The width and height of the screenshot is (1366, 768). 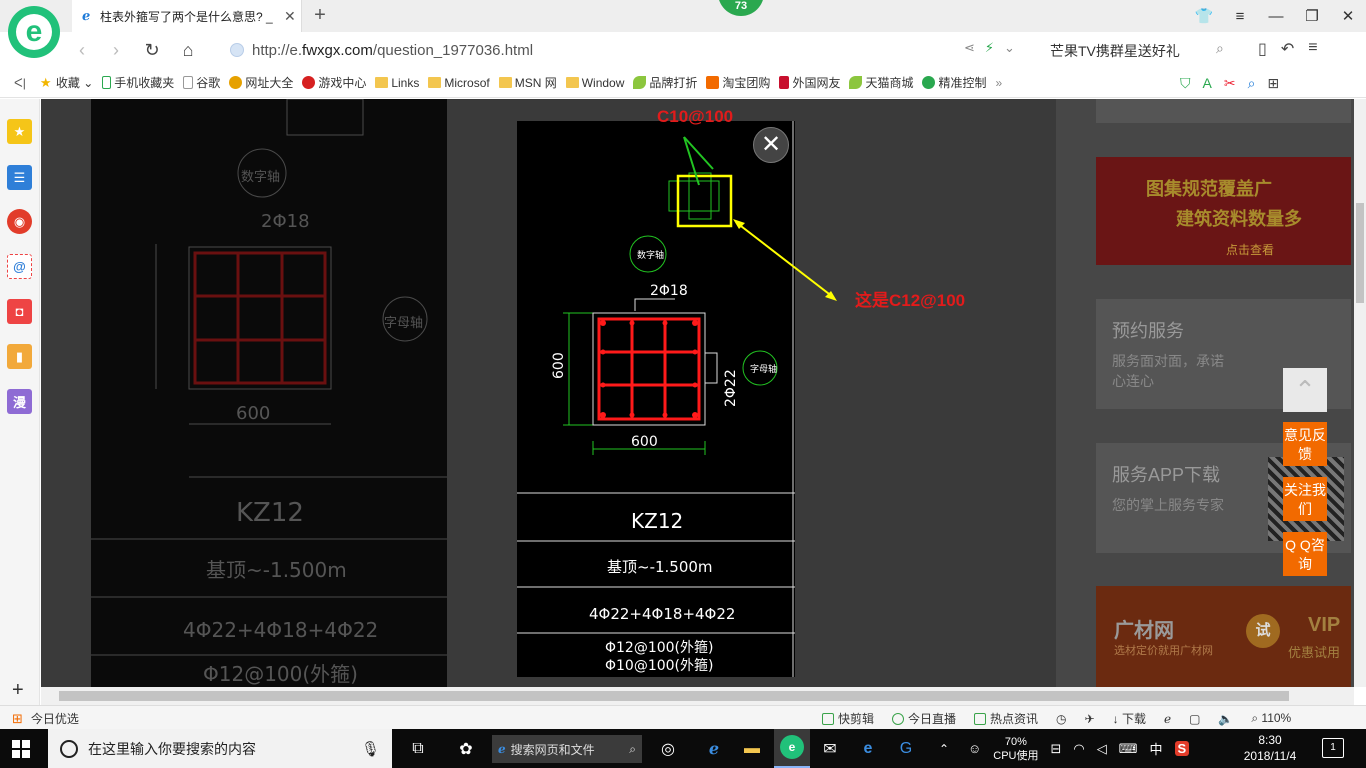 I want to click on site-info-icon, so click(x=237, y=50).